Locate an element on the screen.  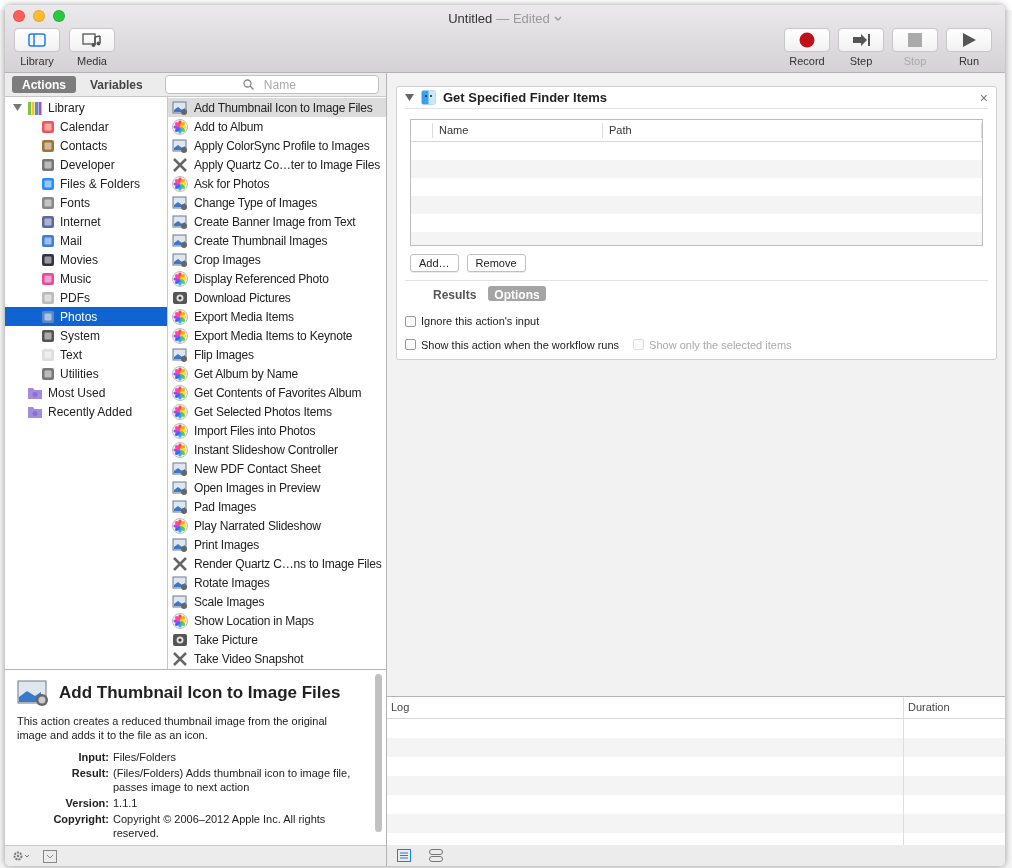
sidebar-item: System is located at coordinates (86, 335).